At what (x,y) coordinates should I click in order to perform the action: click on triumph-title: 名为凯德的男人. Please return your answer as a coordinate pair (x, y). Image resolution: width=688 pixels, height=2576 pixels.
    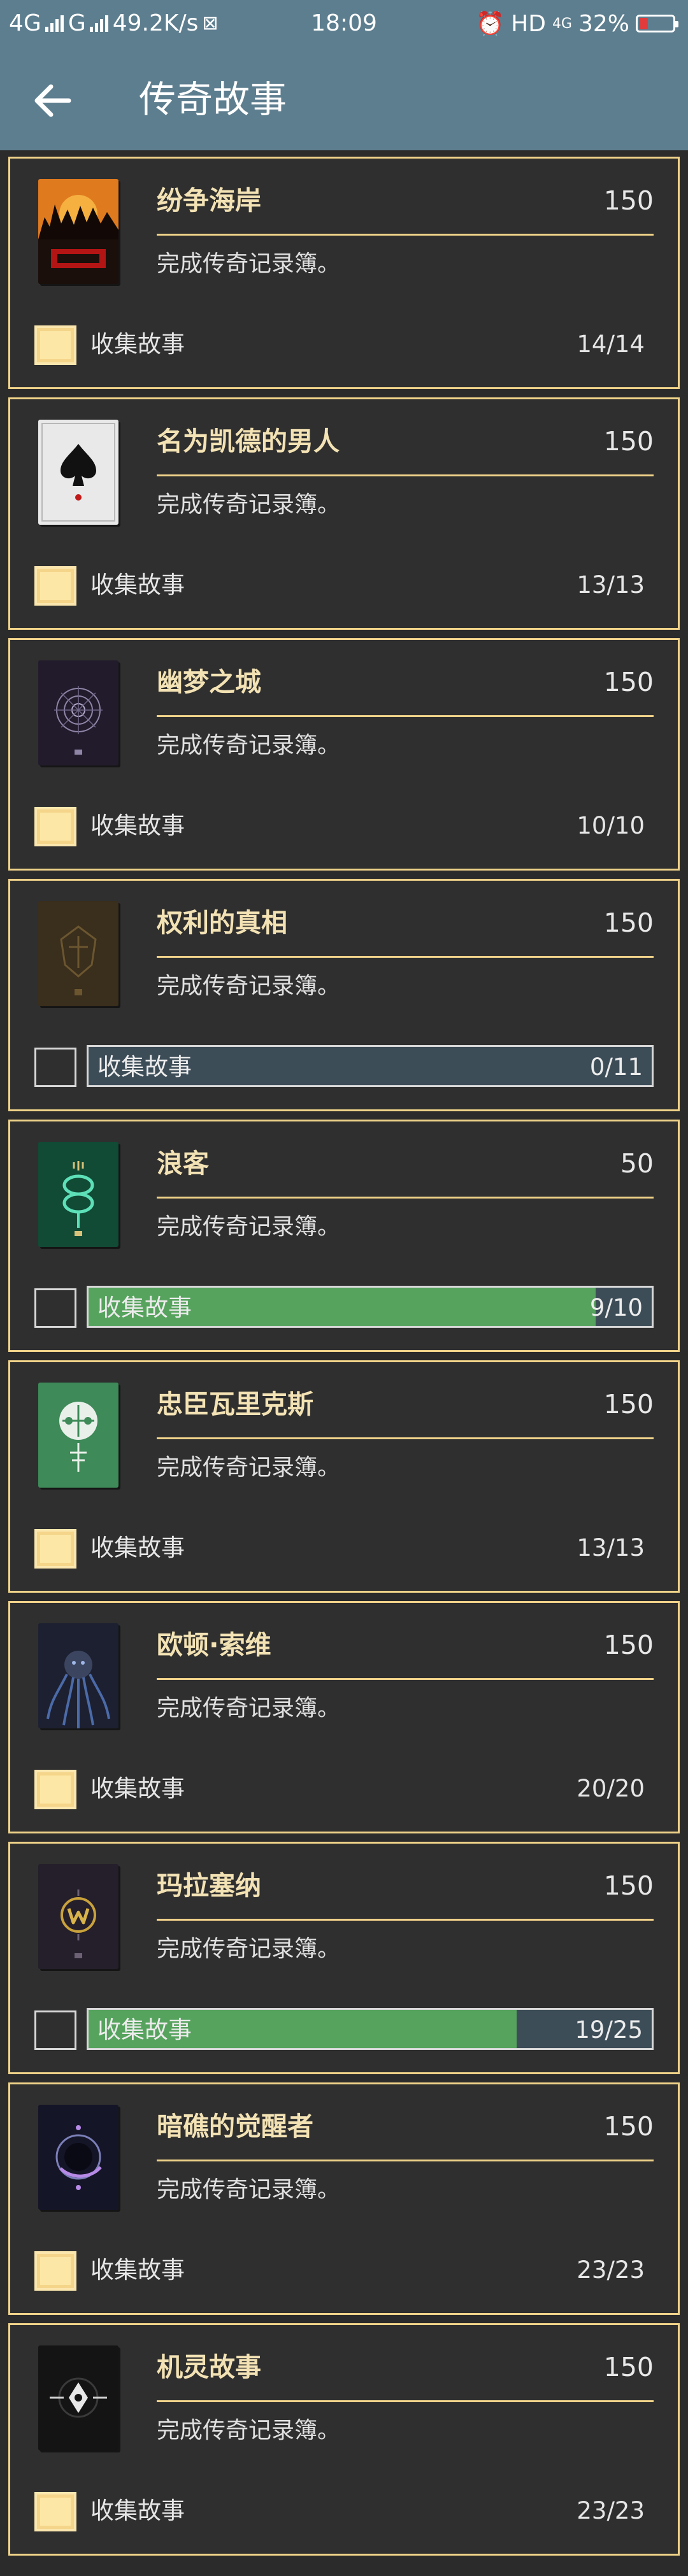
    Looking at the image, I should click on (248, 441).